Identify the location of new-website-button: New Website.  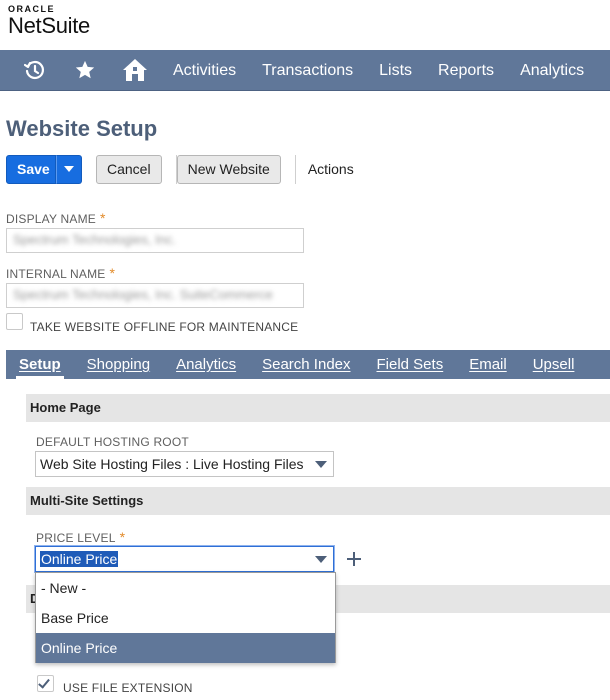
(228, 169).